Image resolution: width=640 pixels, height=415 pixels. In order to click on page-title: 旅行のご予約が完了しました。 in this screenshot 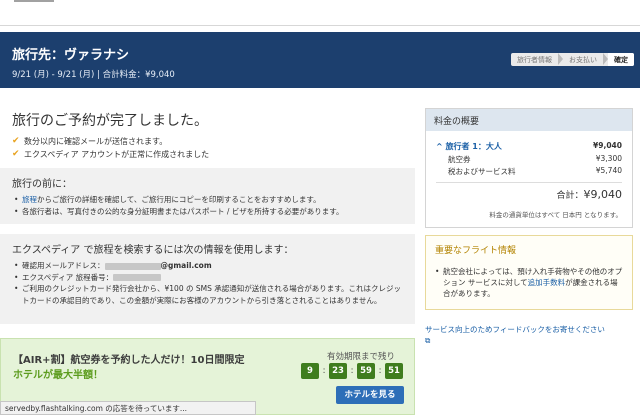, I will do `click(110, 121)`.